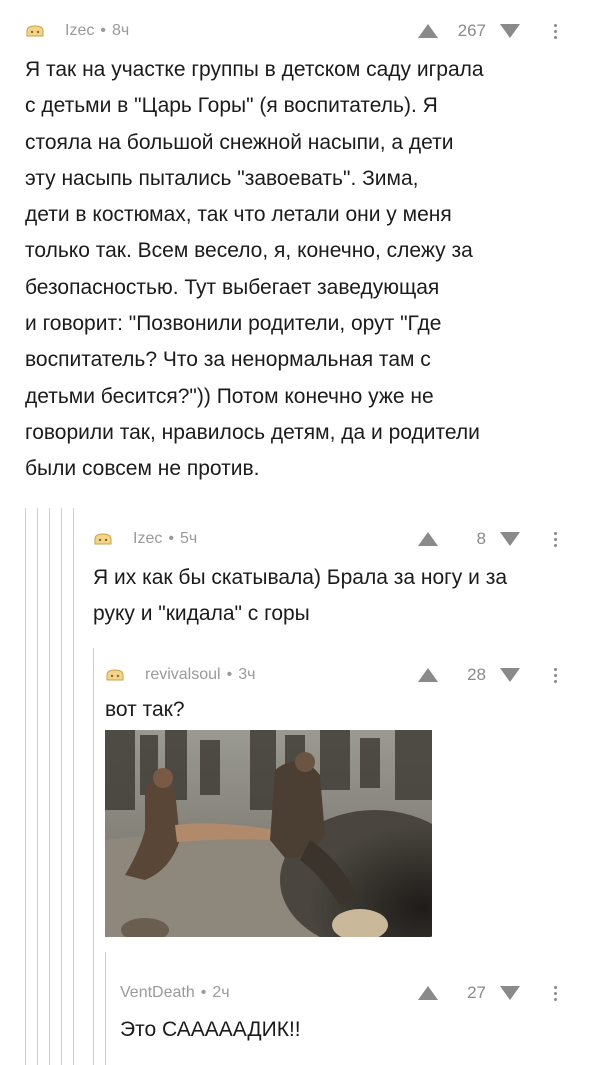 The height and width of the screenshot is (1065, 600). I want to click on comment-meta: Izec • 5ч, so click(145, 539).